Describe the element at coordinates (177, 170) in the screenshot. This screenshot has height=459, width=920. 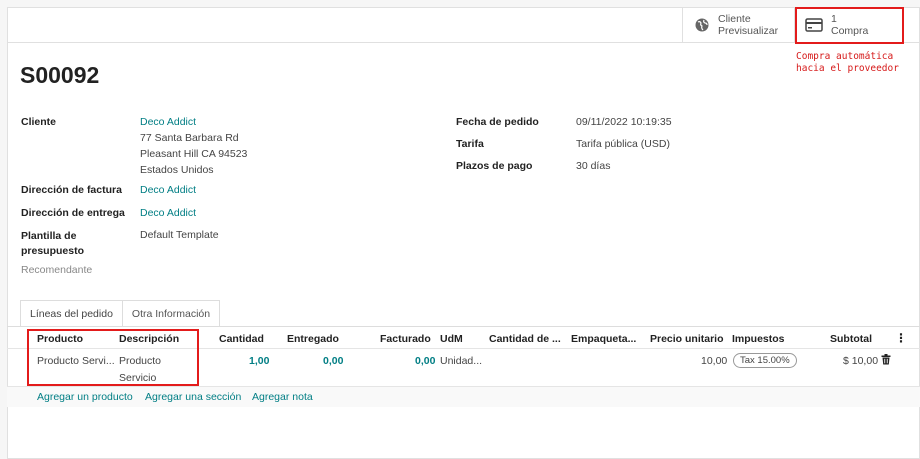
I see `cliente-address-3: Estados Unidos` at that location.